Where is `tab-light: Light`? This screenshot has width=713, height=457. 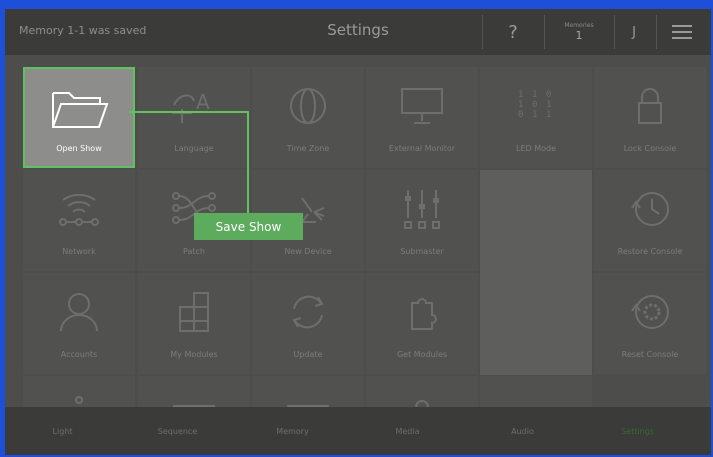
tab-light: Light is located at coordinates (62, 431).